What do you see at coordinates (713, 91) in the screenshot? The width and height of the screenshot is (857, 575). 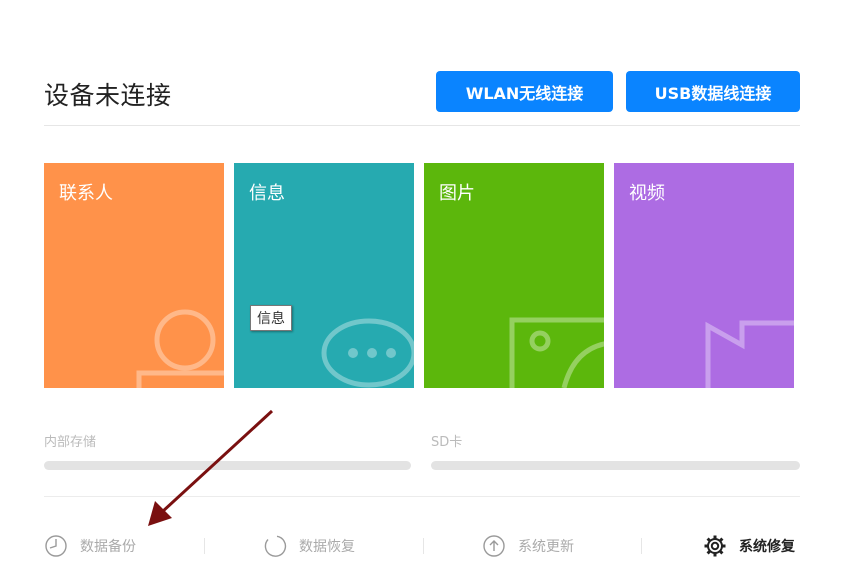 I see `usb-connect-button: USB数据线连接` at bounding box center [713, 91].